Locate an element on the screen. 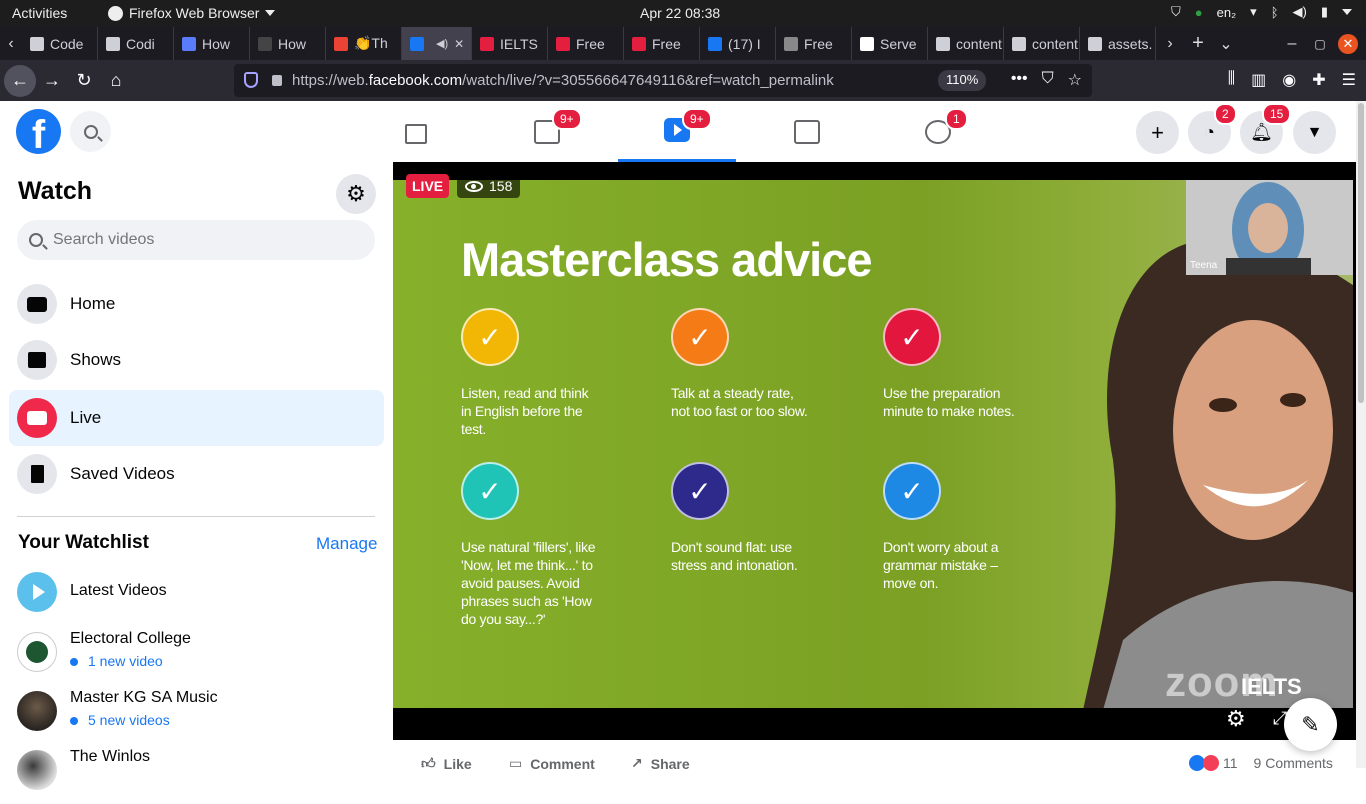 The image size is (1366, 804). browser-tab: ◀) ✕ is located at coordinates (437, 43).